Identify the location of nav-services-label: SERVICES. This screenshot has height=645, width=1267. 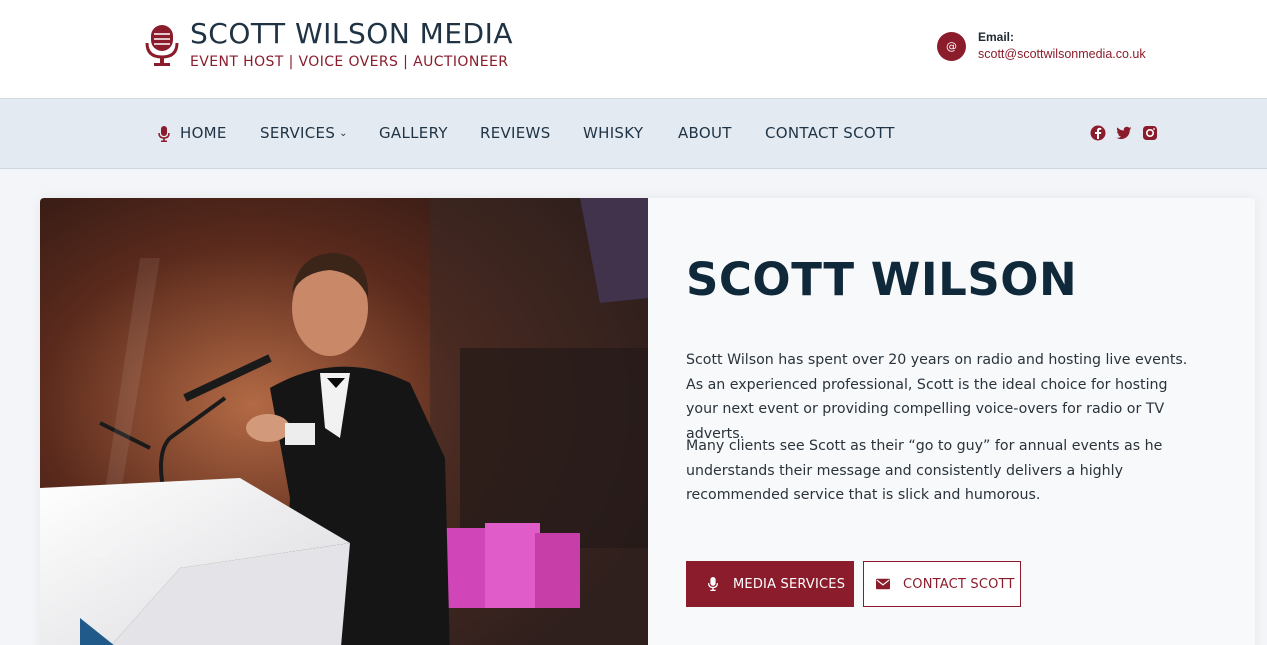
(298, 133).